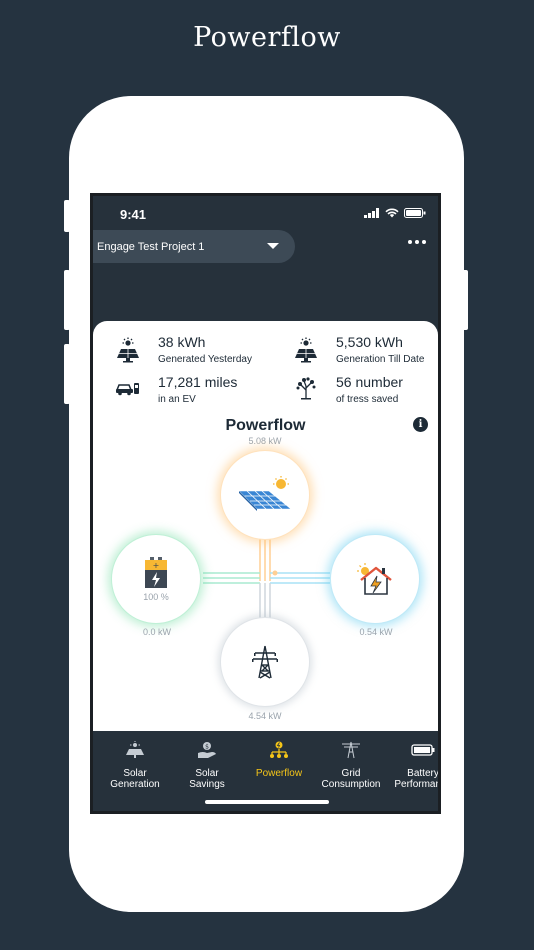  What do you see at coordinates (207, 765) in the screenshot?
I see `tab-solar-savings: $ Solar Savings` at bounding box center [207, 765].